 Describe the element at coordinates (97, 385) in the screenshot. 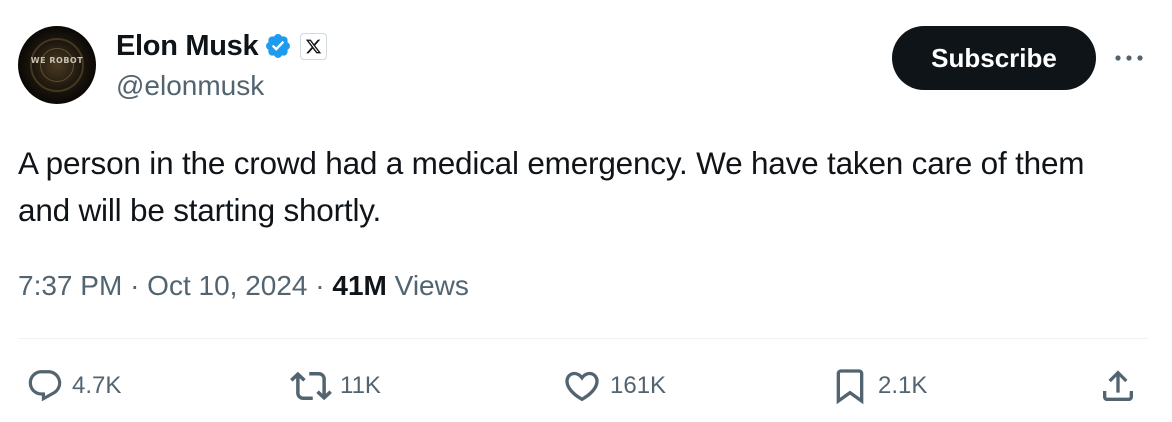

I see `reply-count: 4.7K` at that location.